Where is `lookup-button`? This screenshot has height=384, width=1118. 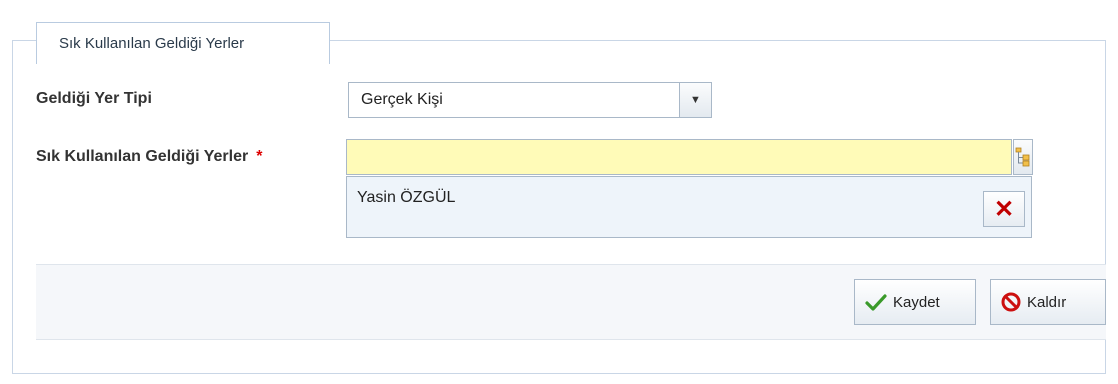
lookup-button is located at coordinates (1023, 157).